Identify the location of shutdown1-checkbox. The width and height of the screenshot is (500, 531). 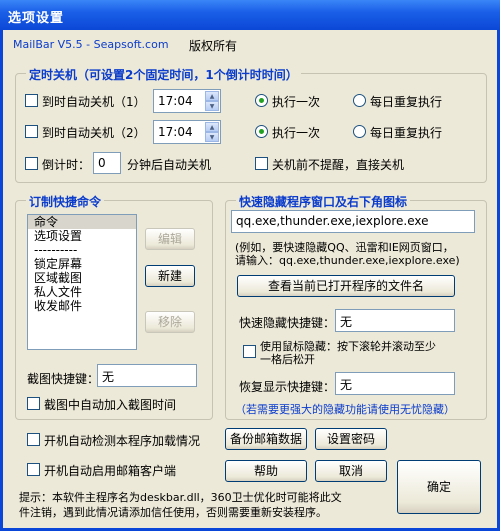
(31, 100).